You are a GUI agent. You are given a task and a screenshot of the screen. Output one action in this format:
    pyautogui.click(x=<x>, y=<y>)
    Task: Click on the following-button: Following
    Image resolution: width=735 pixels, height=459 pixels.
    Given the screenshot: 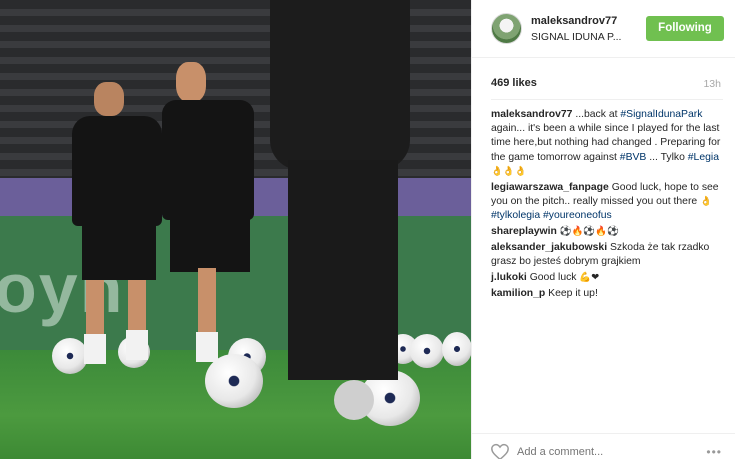 What is the action you would take?
    pyautogui.click(x=685, y=28)
    